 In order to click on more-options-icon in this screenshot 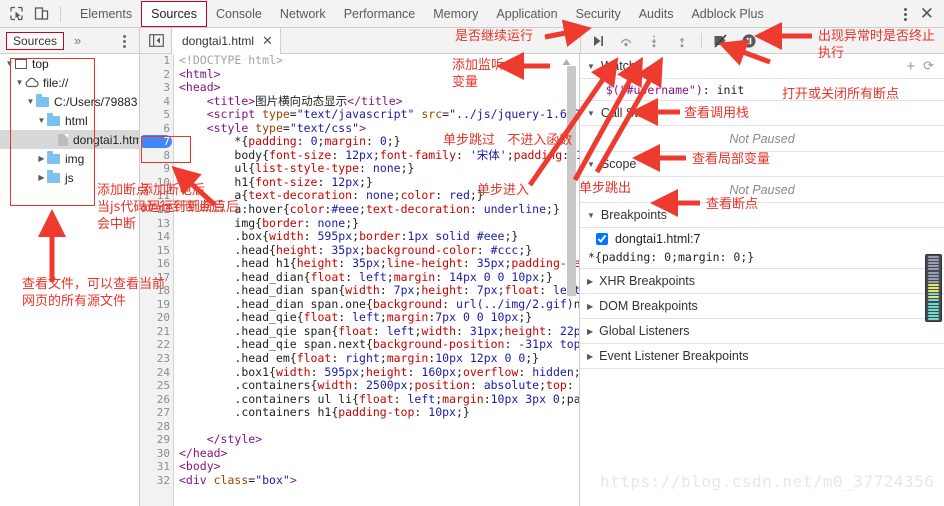, I will do `click(905, 14)`.